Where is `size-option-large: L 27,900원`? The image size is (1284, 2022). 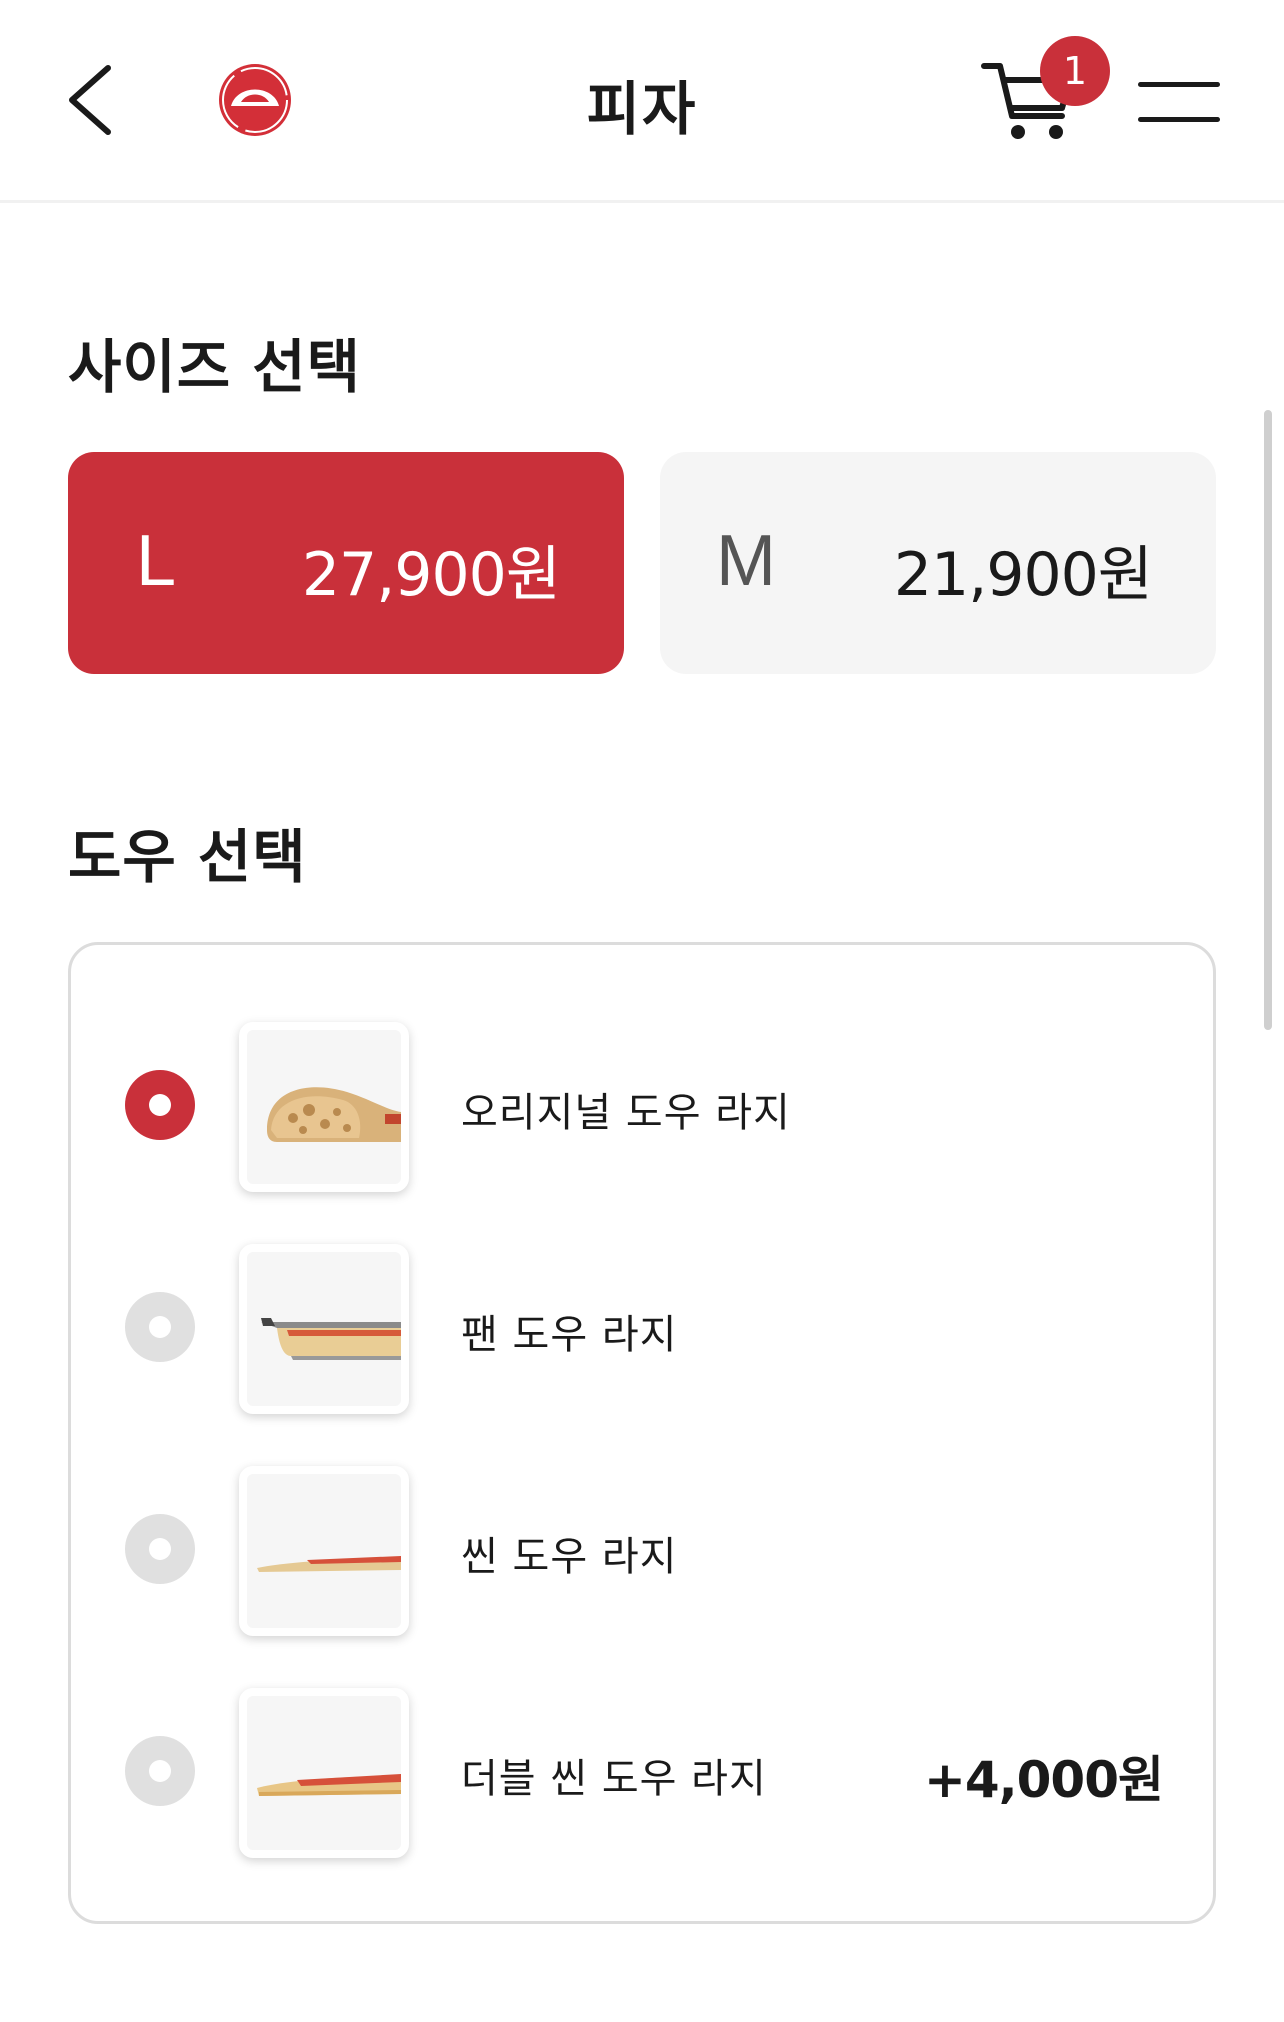 size-option-large: L 27,900원 is located at coordinates (346, 563).